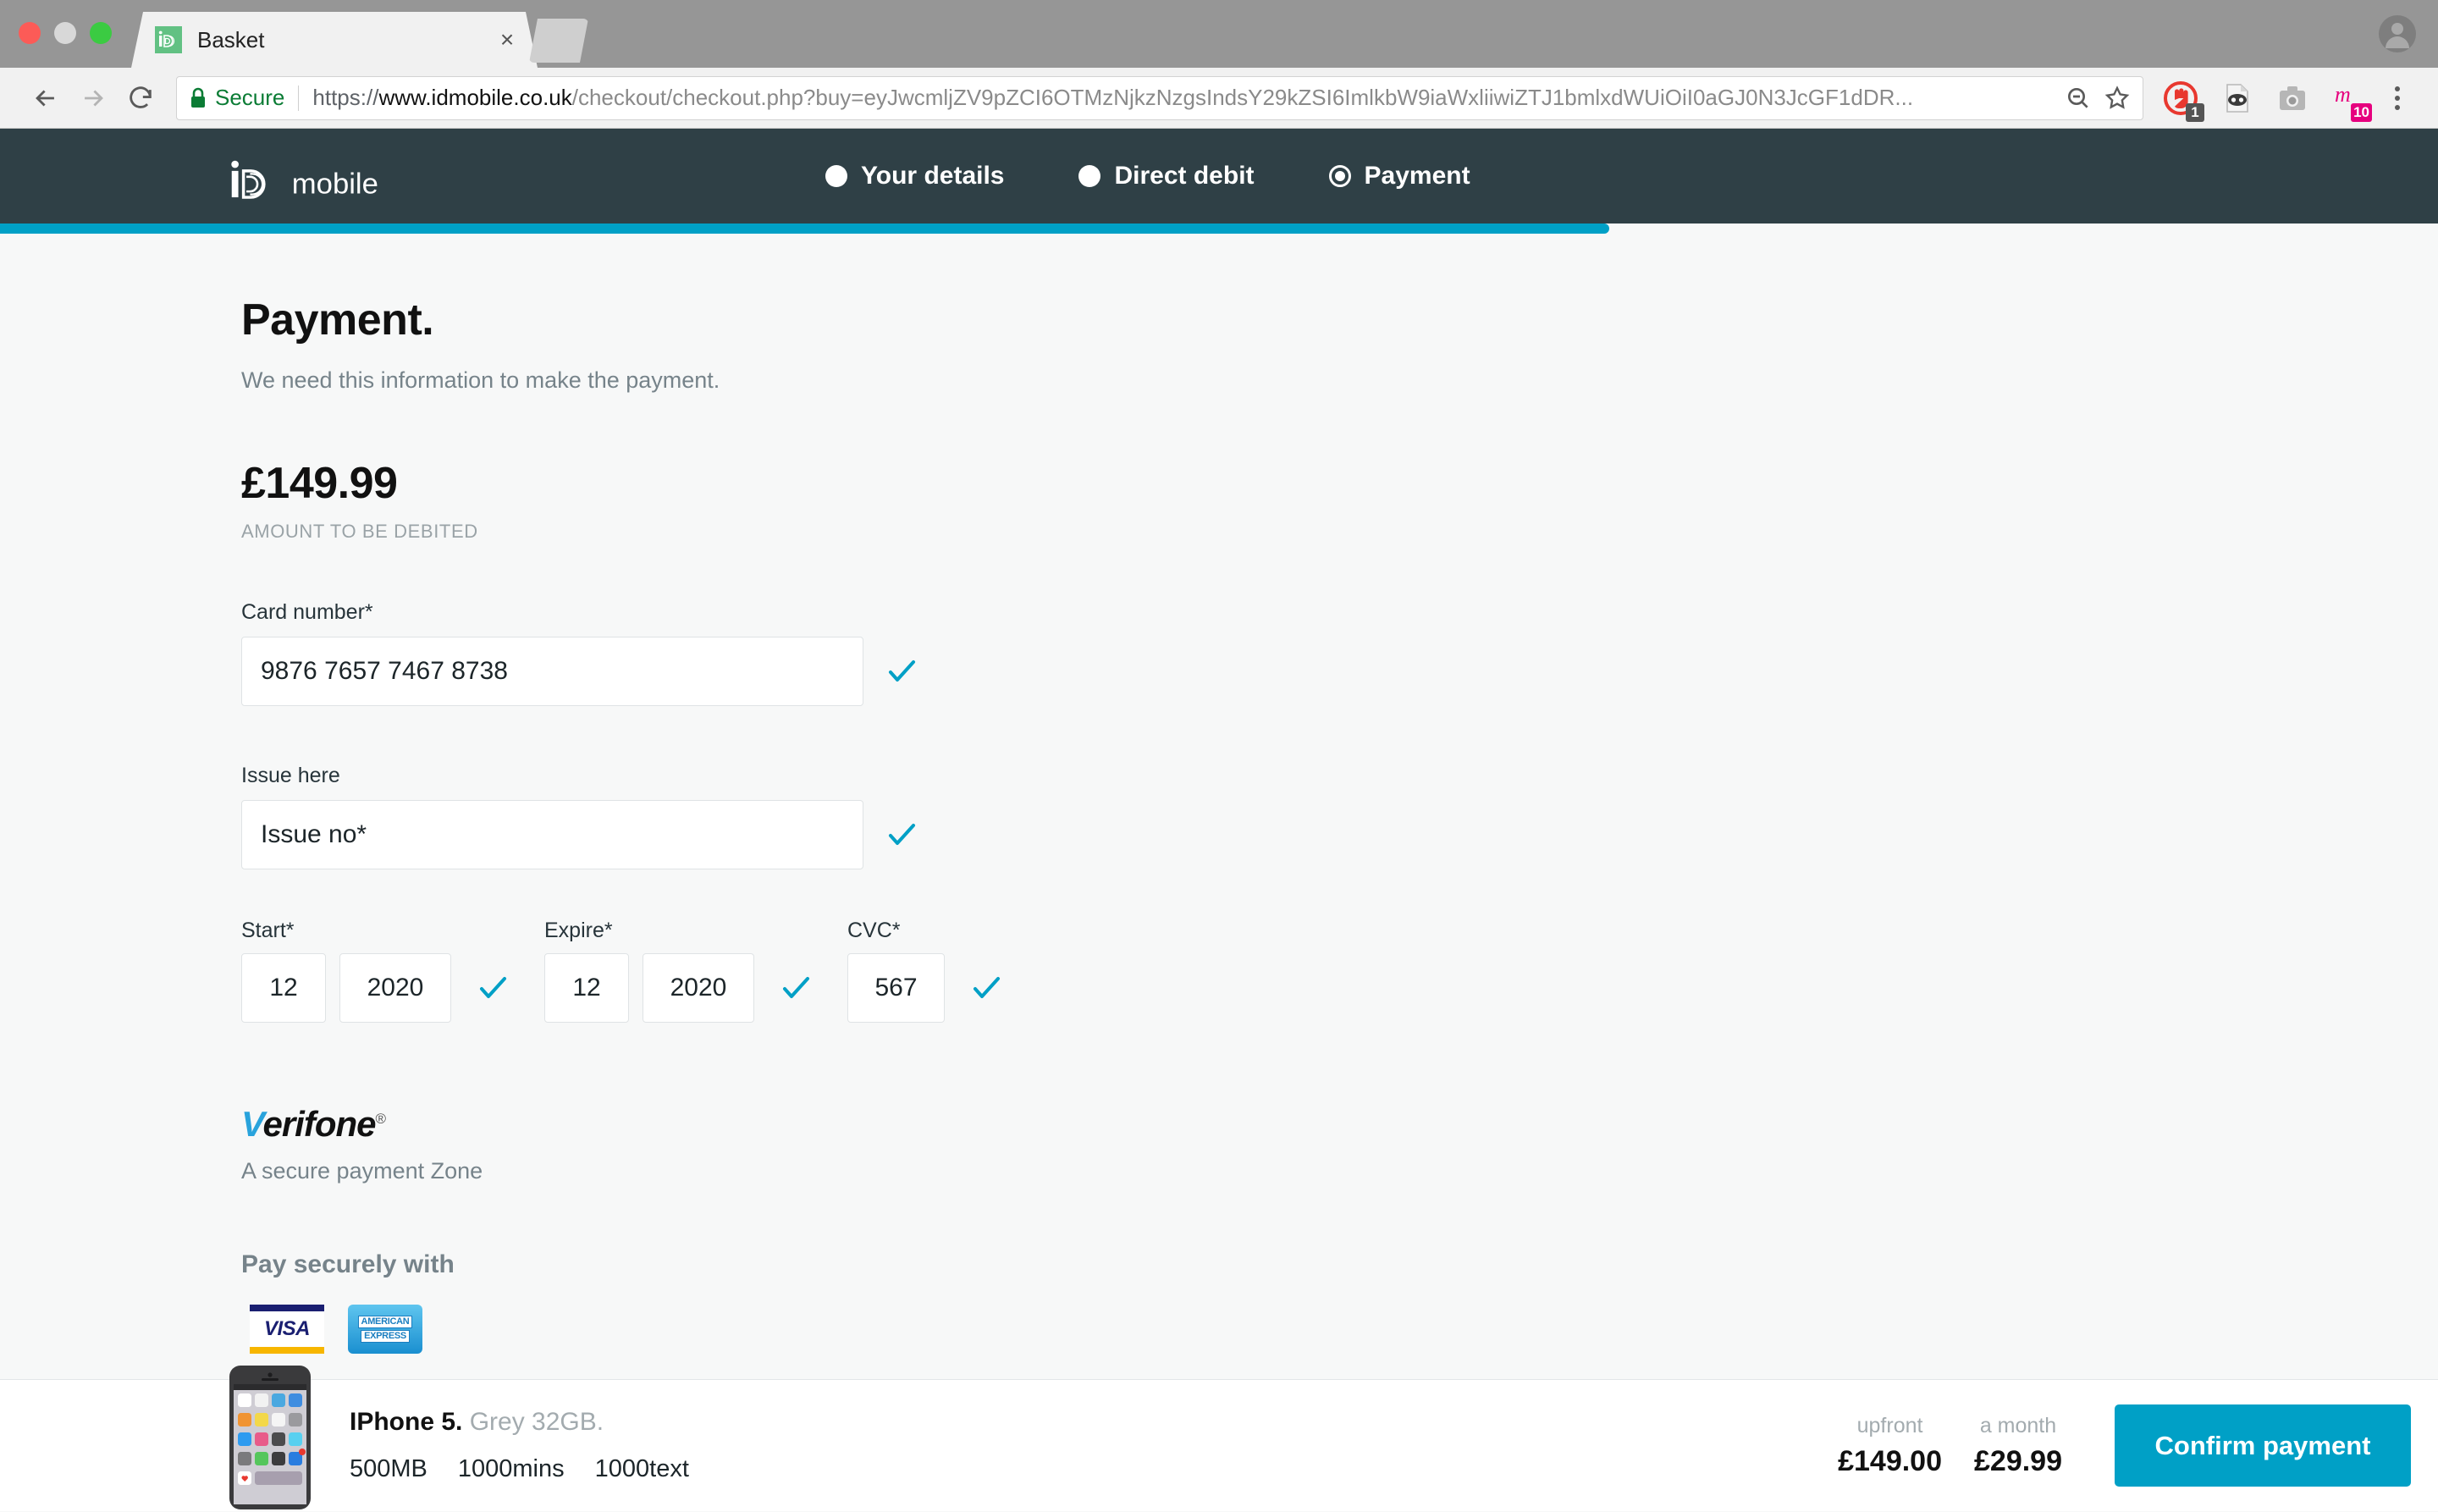 The width and height of the screenshot is (2438, 1512). What do you see at coordinates (1219, 34) in the screenshot?
I see `browser-tab-strip: Basket ×` at bounding box center [1219, 34].